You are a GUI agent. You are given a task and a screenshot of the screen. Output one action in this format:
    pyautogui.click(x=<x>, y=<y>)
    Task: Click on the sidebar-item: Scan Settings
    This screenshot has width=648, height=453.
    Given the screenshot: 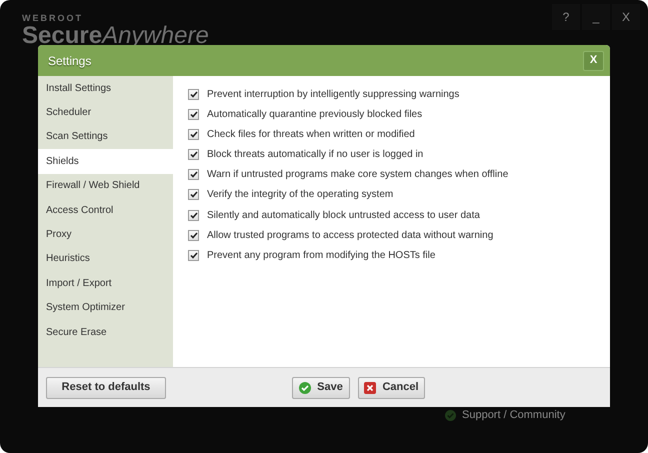 What is the action you would take?
    pyautogui.click(x=105, y=137)
    